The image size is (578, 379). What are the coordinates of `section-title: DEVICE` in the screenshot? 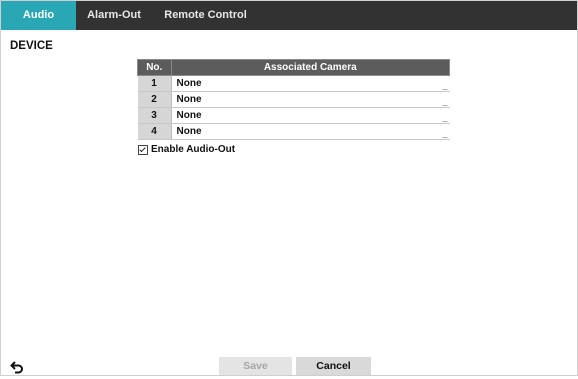 It's located at (31, 46).